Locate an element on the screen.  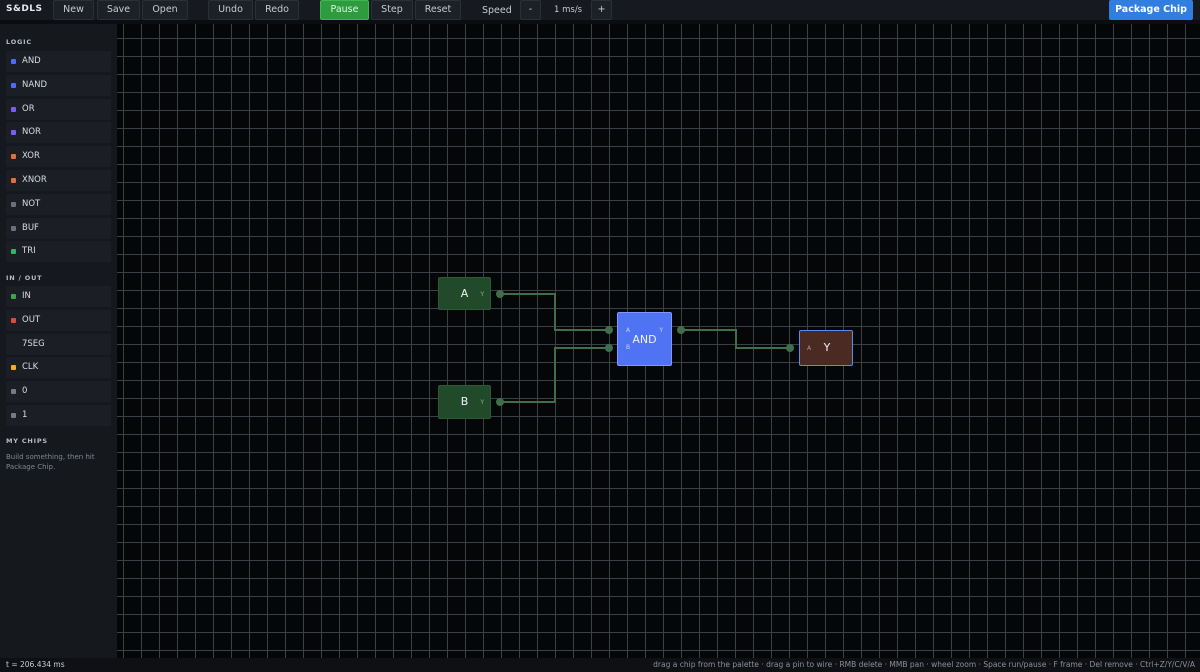
and-gate-node: AND A B Y is located at coordinates (644, 339).